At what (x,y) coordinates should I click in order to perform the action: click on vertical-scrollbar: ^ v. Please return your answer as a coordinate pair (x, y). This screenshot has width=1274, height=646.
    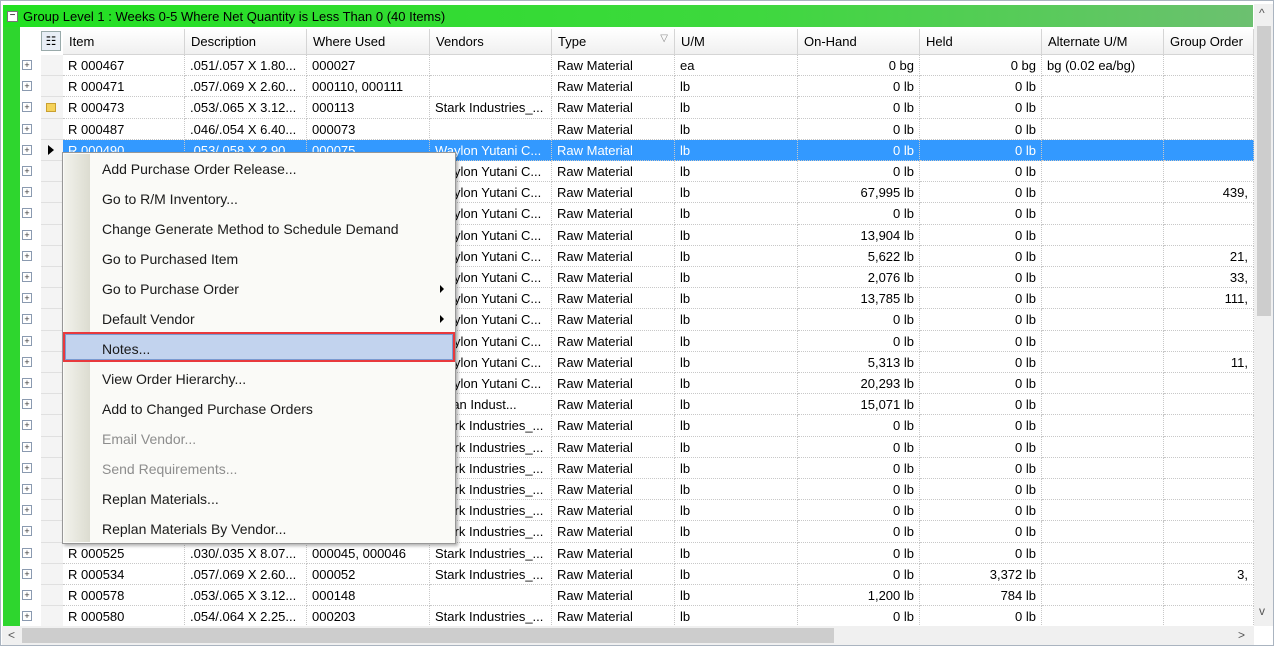
    Looking at the image, I should click on (1263, 315).